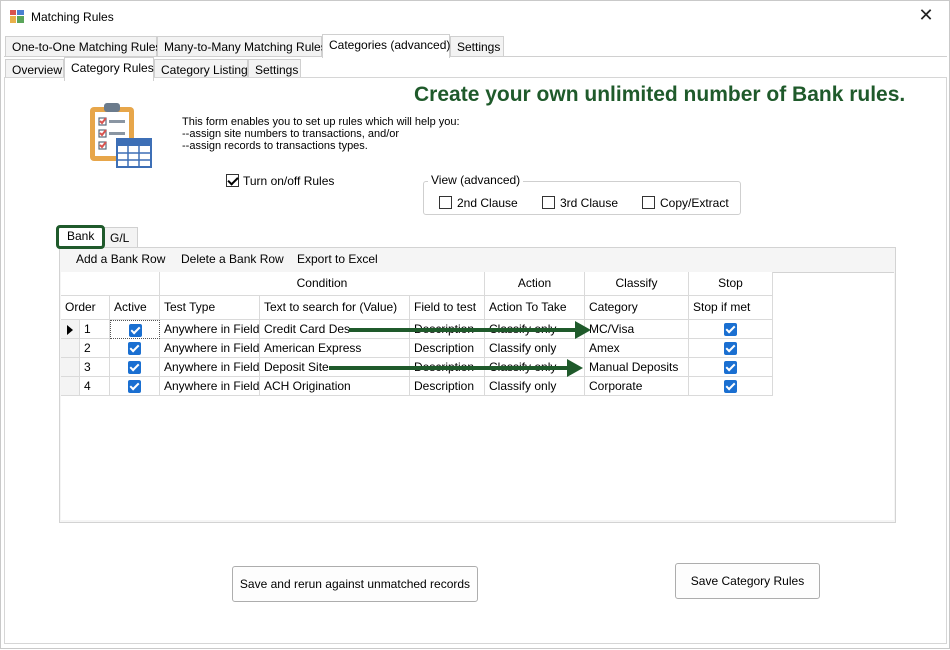 This screenshot has width=950, height=650. Describe the element at coordinates (289, 180) in the screenshot. I see `turn-rules-label: Turn on/off Rules` at that location.